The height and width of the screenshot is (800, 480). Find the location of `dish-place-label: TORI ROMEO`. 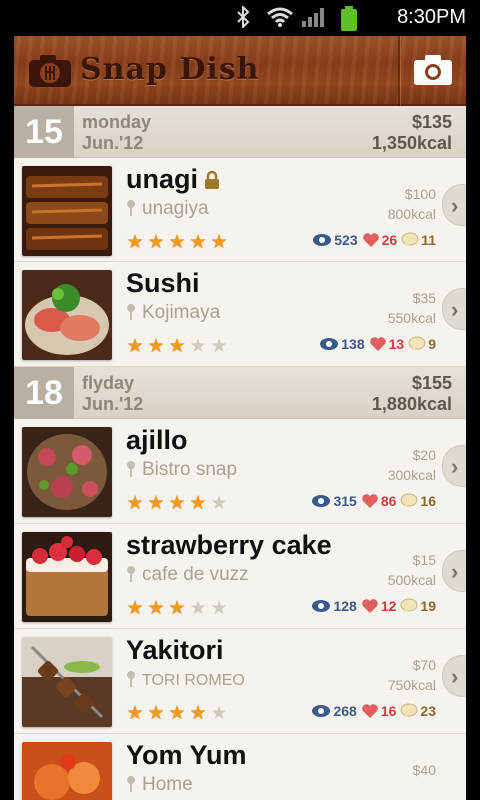

dish-place-label: TORI ROMEO is located at coordinates (193, 680).